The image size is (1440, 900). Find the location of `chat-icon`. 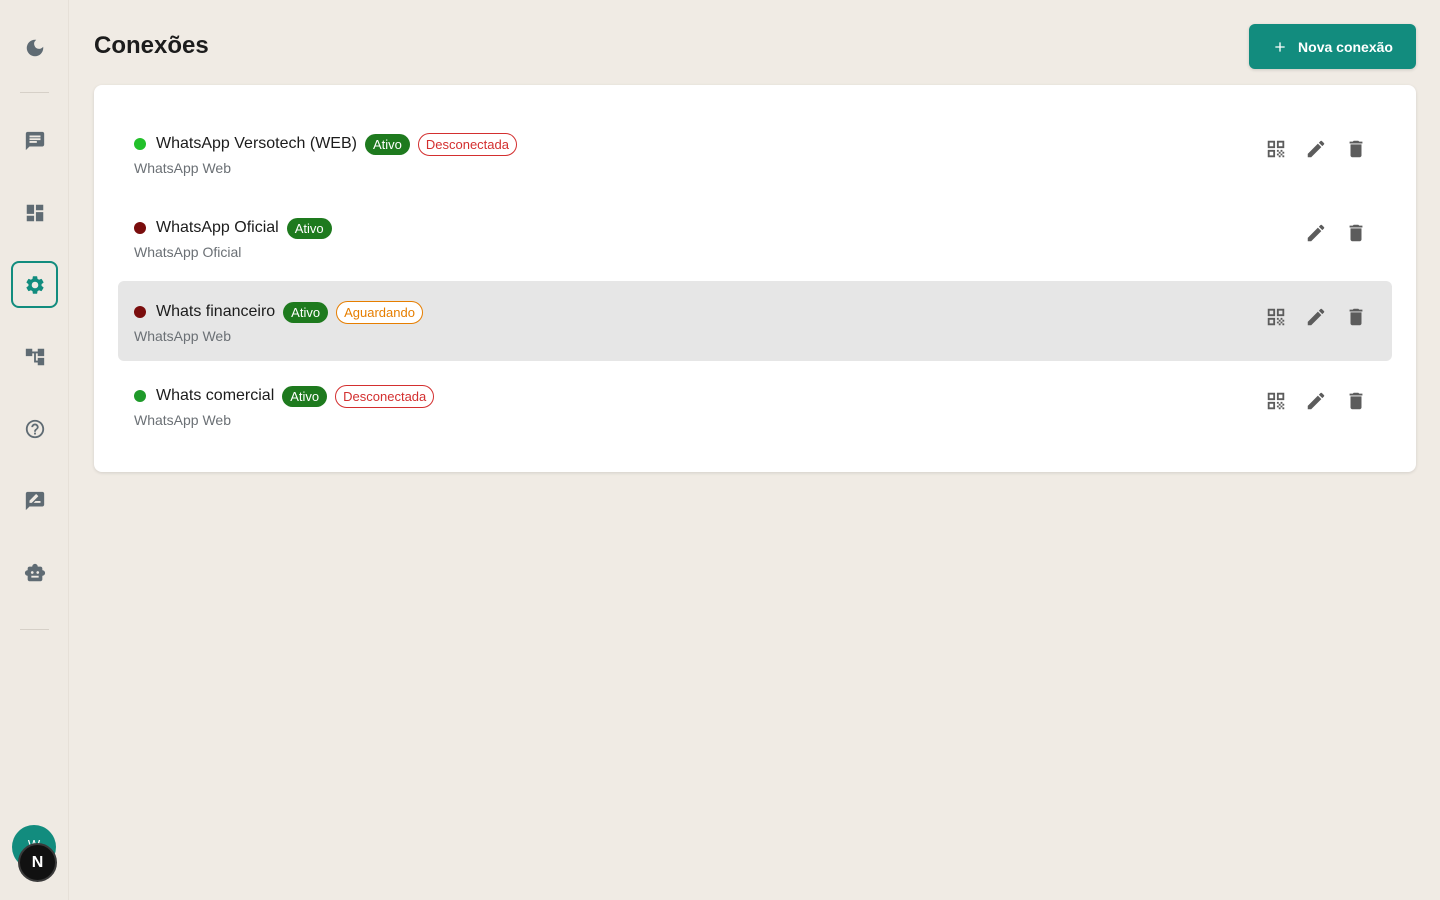

chat-icon is located at coordinates (34, 140).